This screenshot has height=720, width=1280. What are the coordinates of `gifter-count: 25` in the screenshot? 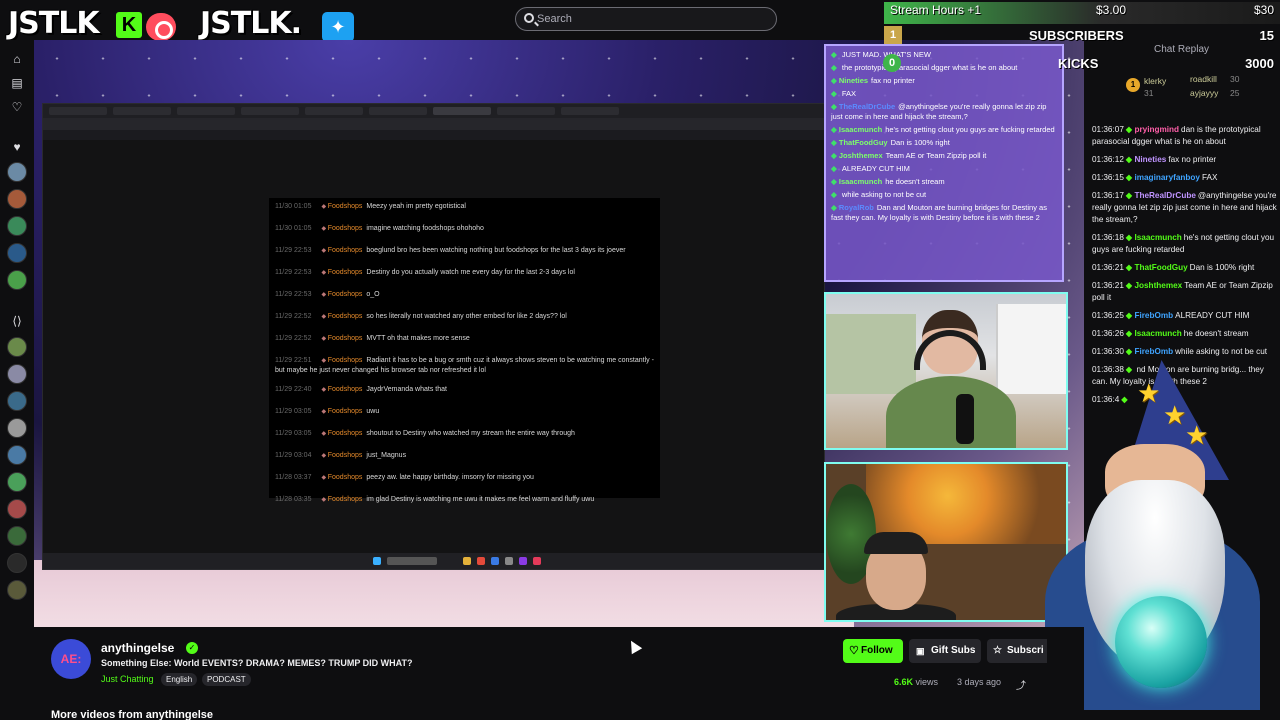 It's located at (1235, 93).